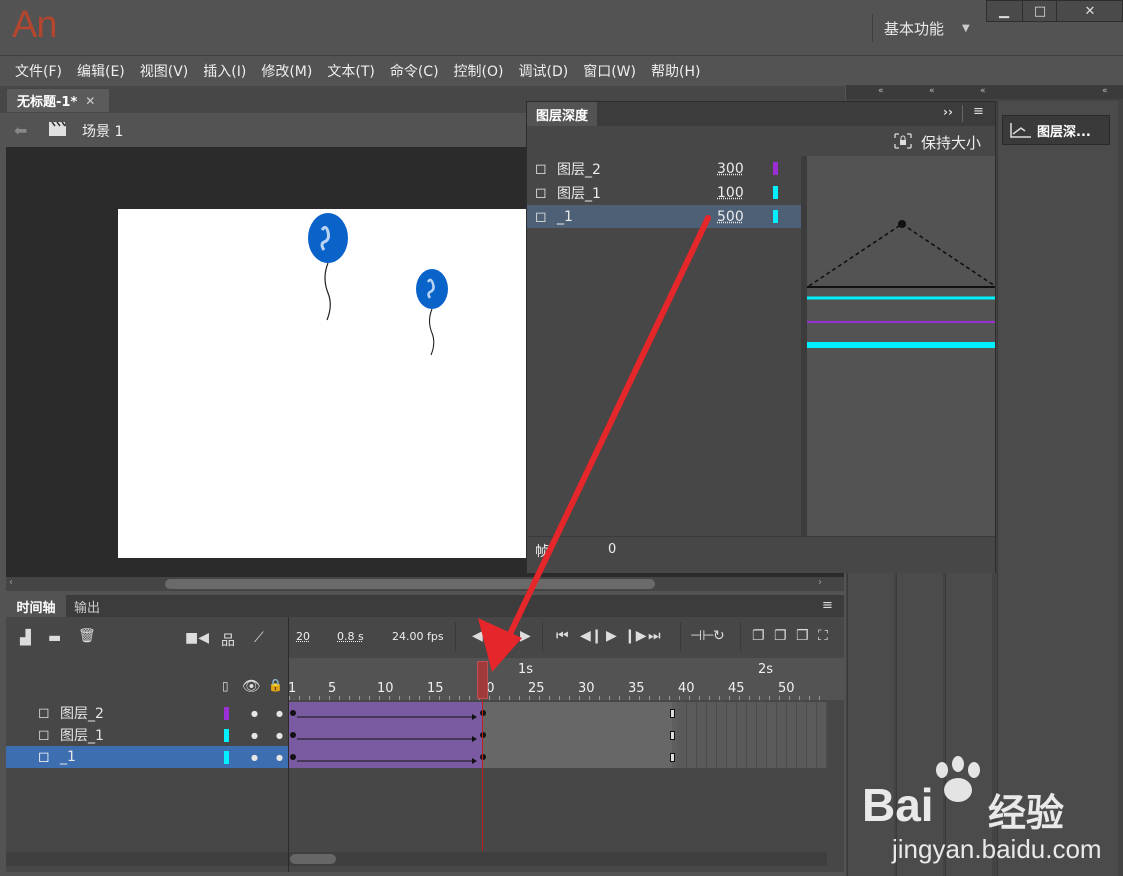 The image size is (1123, 876). Describe the element at coordinates (997, 849) in the screenshot. I see `watermark-url: jingyan.baidu.com` at that location.